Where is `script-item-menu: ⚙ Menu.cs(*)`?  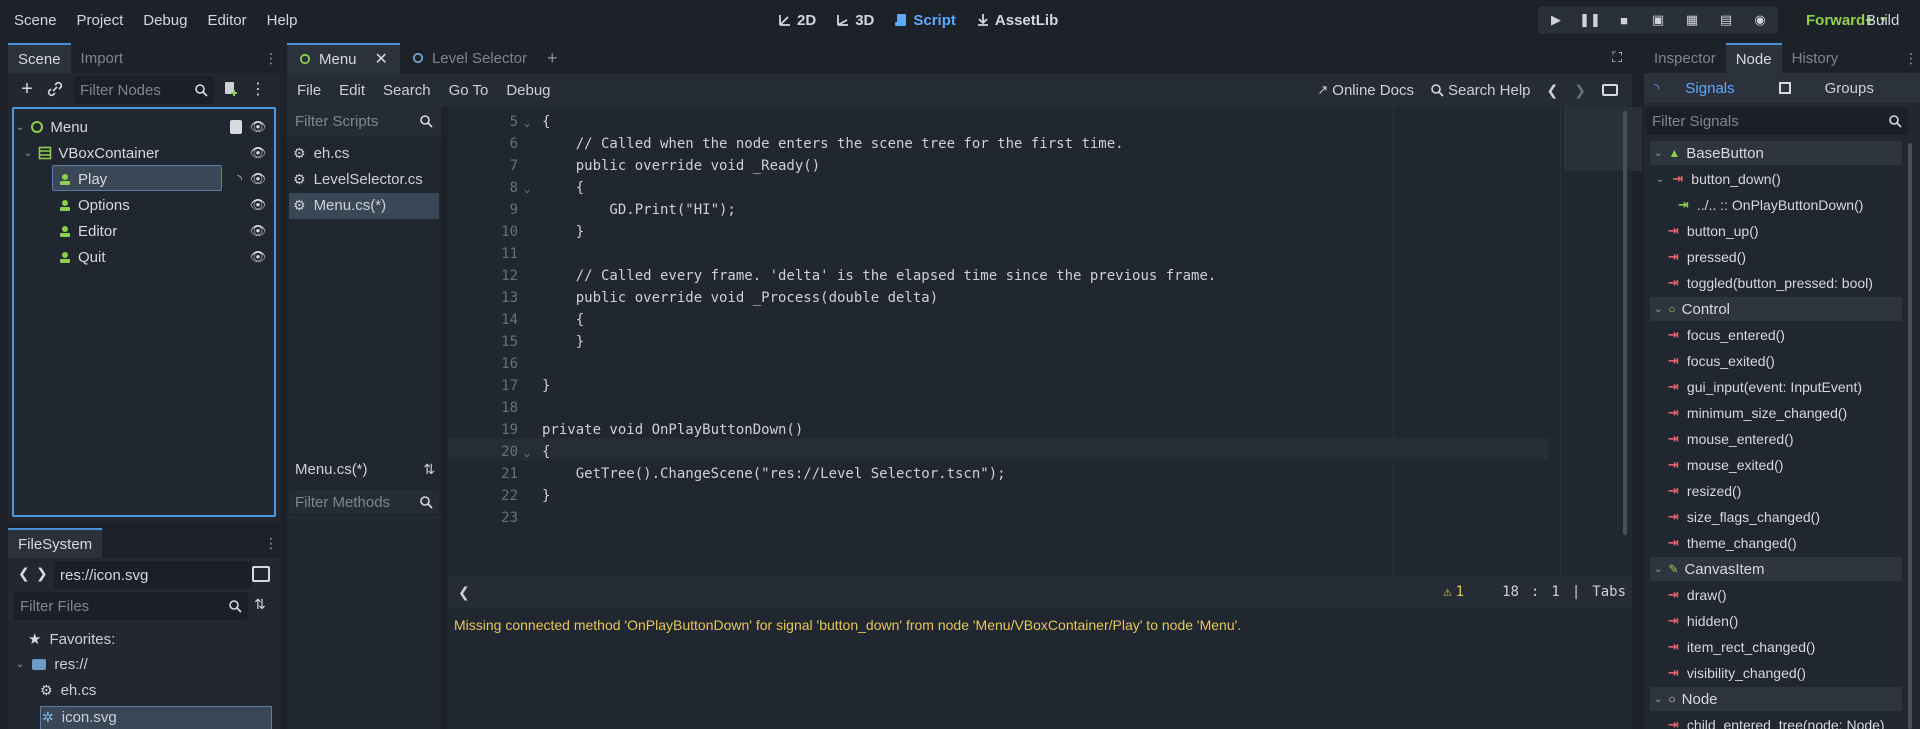 script-item-menu: ⚙ Menu.cs(*) is located at coordinates (339, 205).